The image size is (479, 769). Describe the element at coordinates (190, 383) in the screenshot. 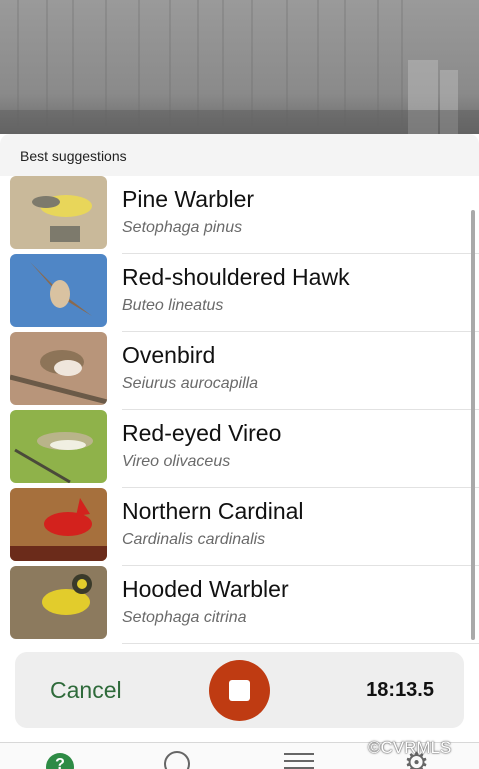

I see `scientific-name: Seiurus aurocapilla` at that location.